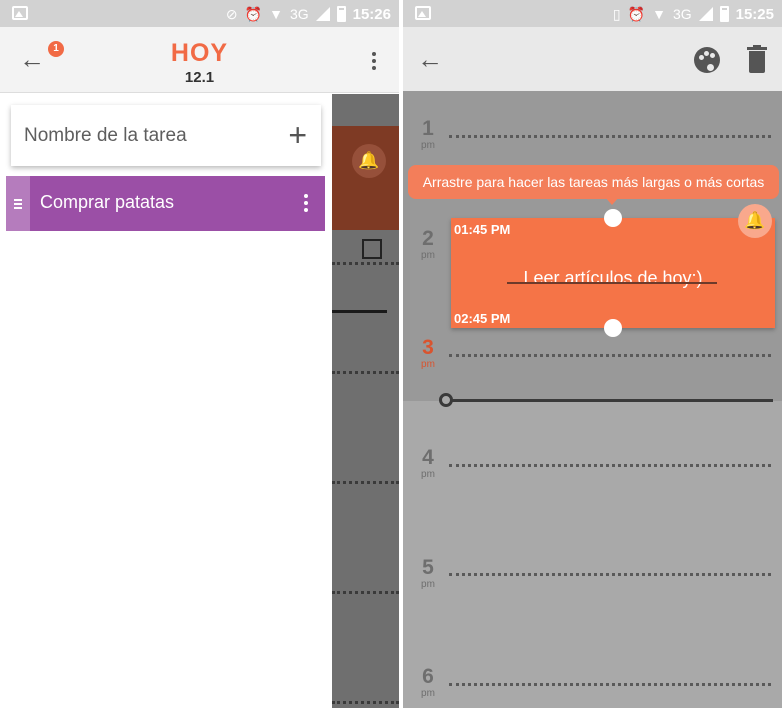 This screenshot has width=782, height=708. What do you see at coordinates (297, 135) in the screenshot?
I see `add-task-icon: +` at bounding box center [297, 135].